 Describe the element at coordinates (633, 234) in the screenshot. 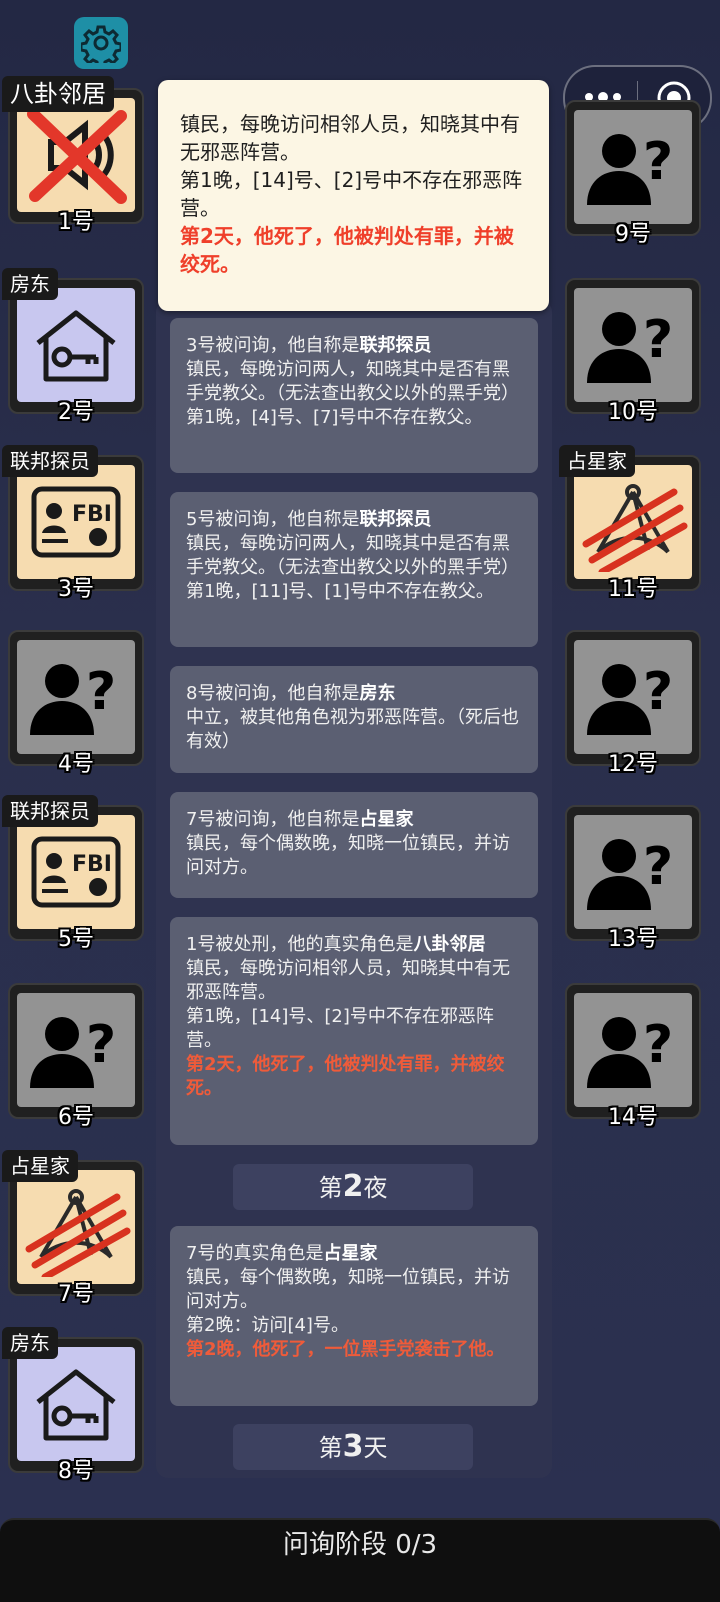

I see `player-number: 9号` at that location.